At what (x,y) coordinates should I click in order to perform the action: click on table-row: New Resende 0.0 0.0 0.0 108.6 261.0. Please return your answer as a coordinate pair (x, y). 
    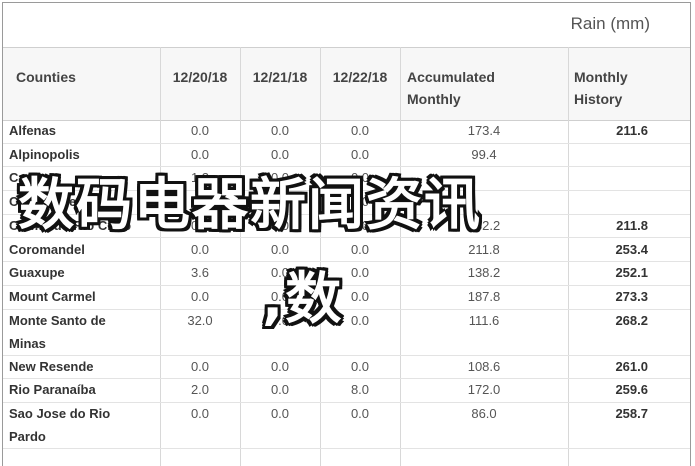
    Looking at the image, I should click on (346, 367).